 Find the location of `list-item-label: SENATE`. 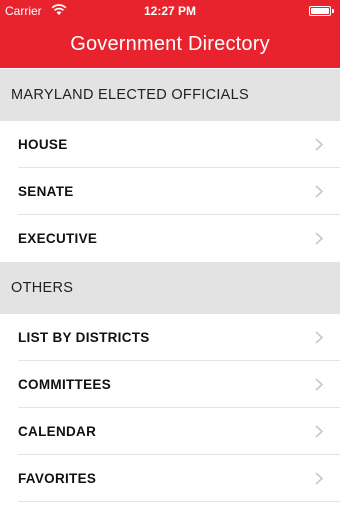

list-item-label: SENATE is located at coordinates (46, 191).